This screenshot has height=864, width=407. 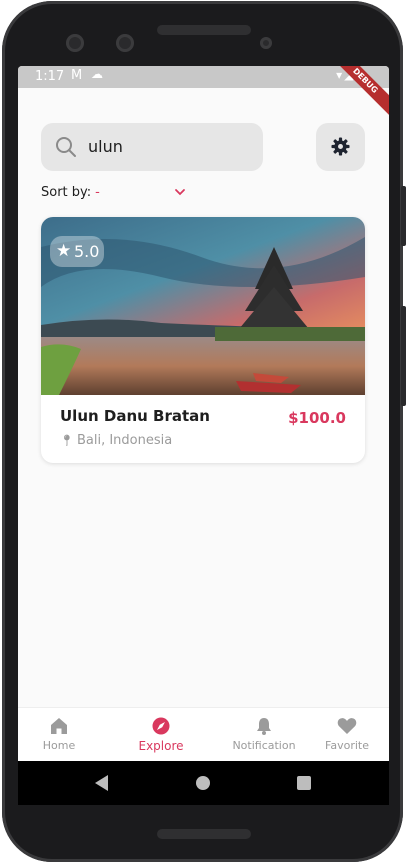 I want to click on system-navigation-bar, so click(x=203, y=783).